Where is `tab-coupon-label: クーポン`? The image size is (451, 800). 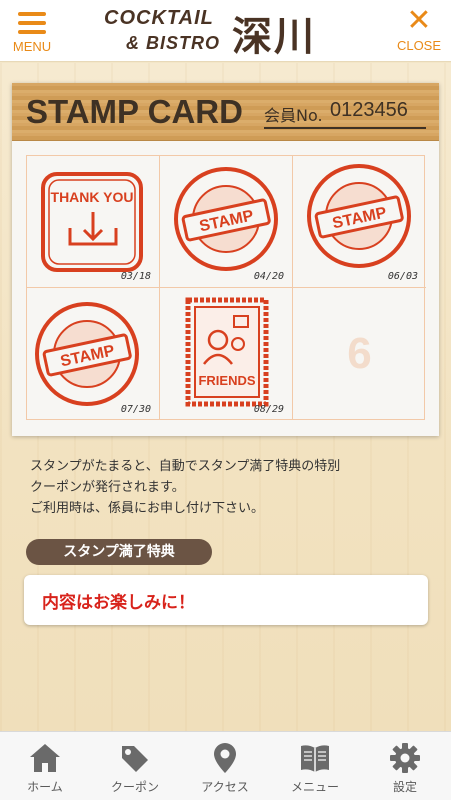 tab-coupon-label: クーポン is located at coordinates (134, 787).